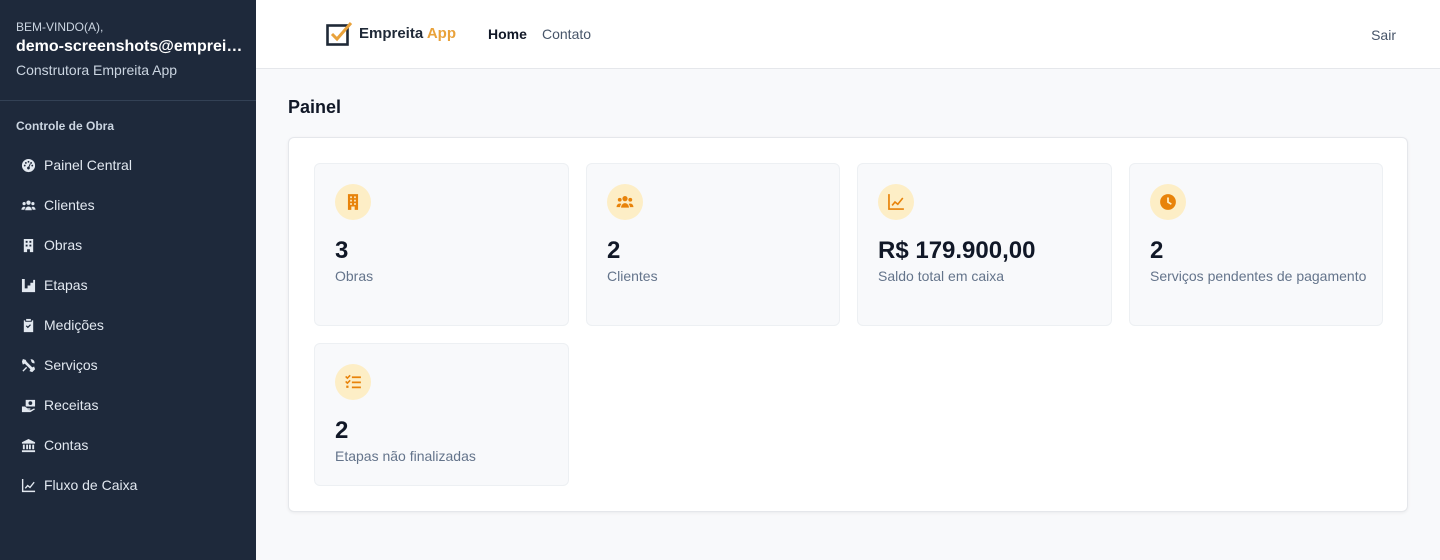 The height and width of the screenshot is (560, 1440). I want to click on stat-label: Etapas não finalizadas, so click(405, 456).